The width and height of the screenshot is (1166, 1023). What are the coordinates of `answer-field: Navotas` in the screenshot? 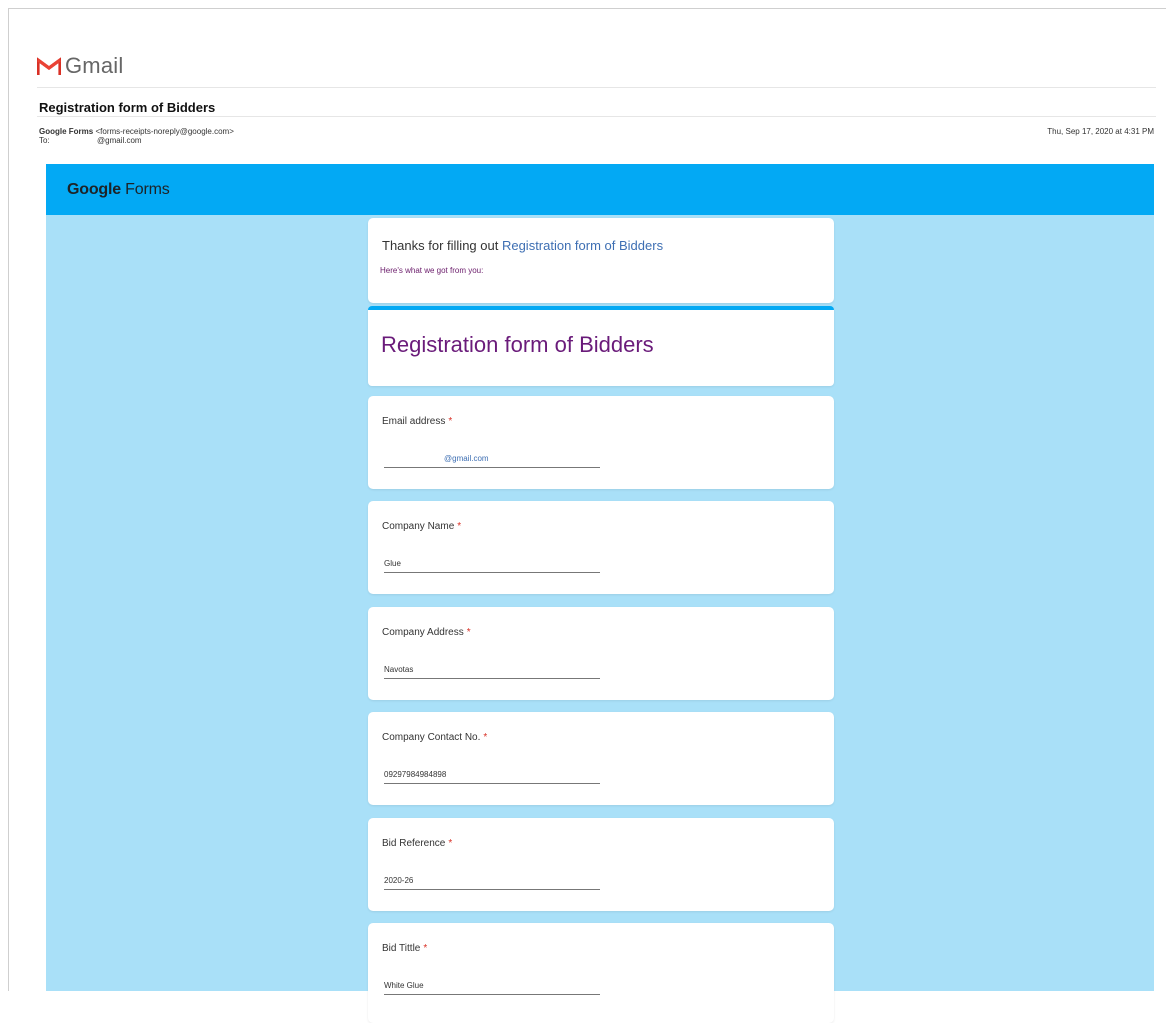 It's located at (492, 672).